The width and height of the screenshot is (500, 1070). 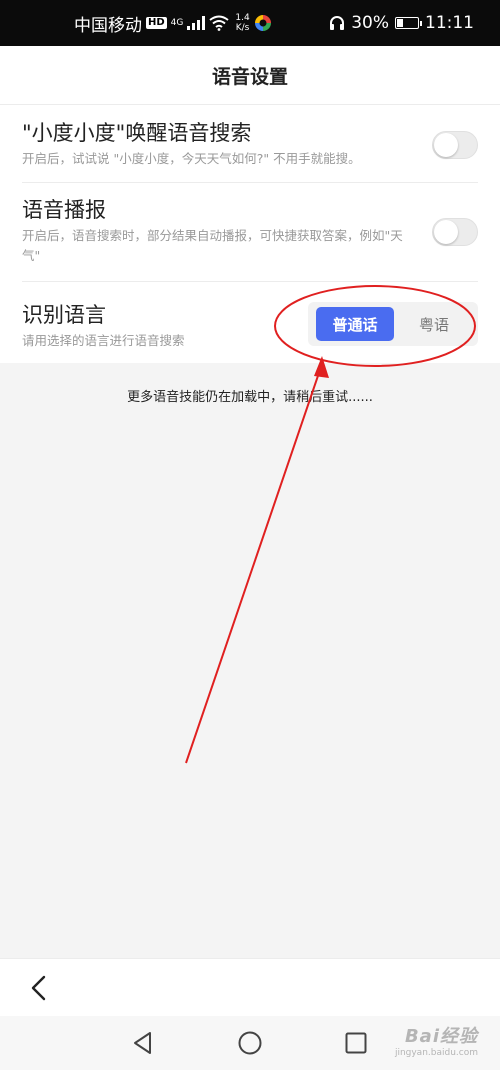 I want to click on page-title: 语音设置, so click(x=249, y=76).